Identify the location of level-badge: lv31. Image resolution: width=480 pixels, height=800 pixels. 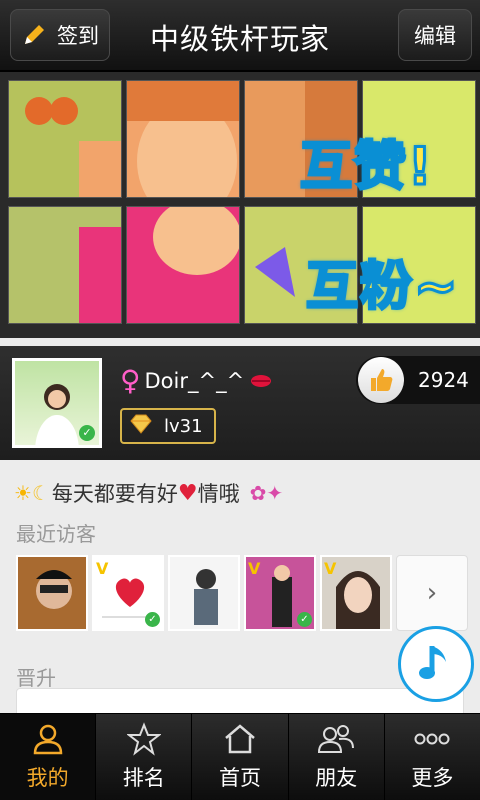
(168, 426).